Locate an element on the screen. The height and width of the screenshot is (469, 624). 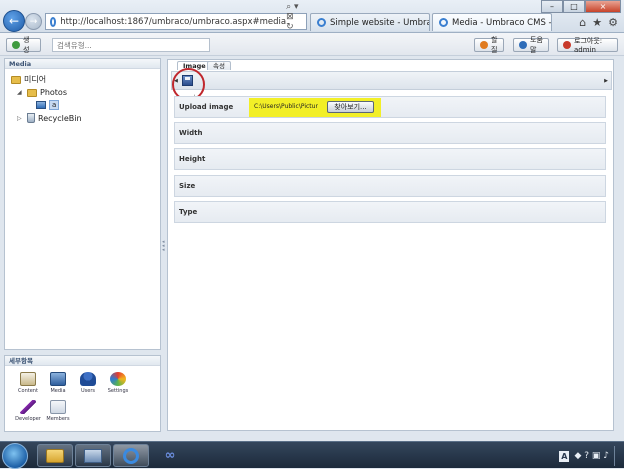
section-settings: Settings is located at coordinates (118, 383).